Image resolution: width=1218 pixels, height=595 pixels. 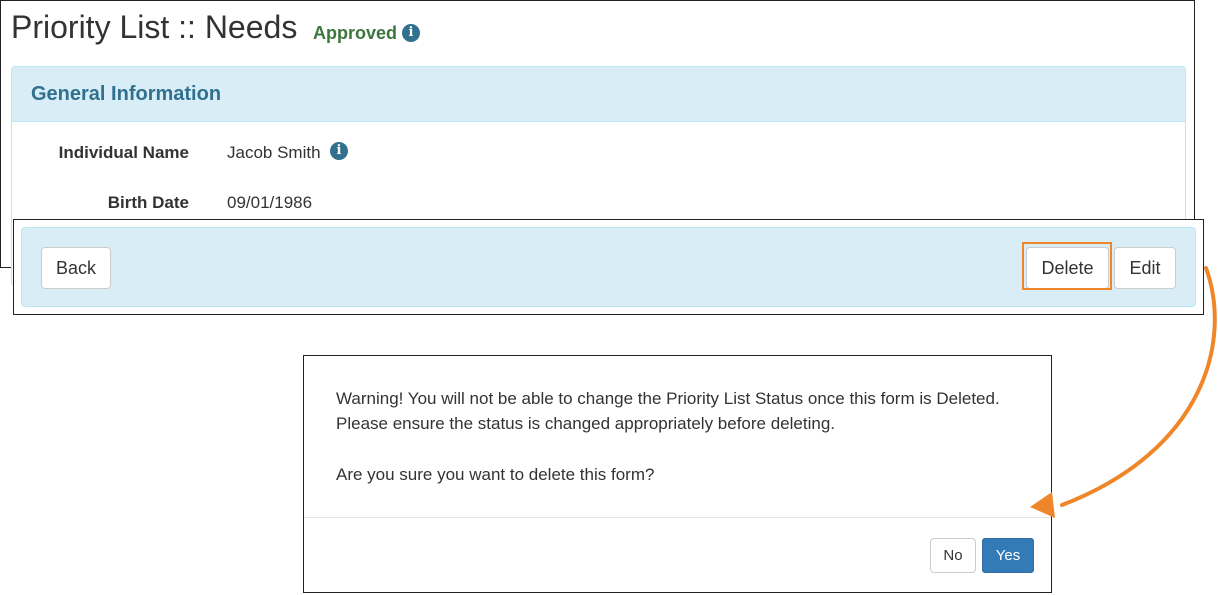 I want to click on back-button: Back, so click(x=76, y=268).